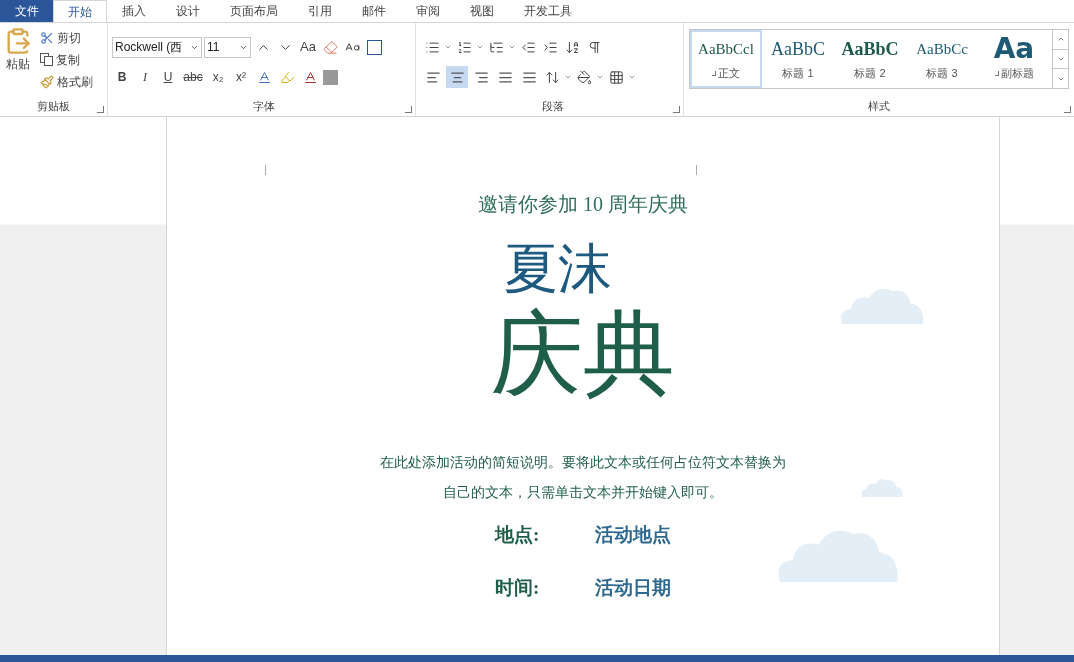 This screenshot has width=1074, height=662. Describe the element at coordinates (145, 77) in the screenshot. I see `format-button: I` at that location.